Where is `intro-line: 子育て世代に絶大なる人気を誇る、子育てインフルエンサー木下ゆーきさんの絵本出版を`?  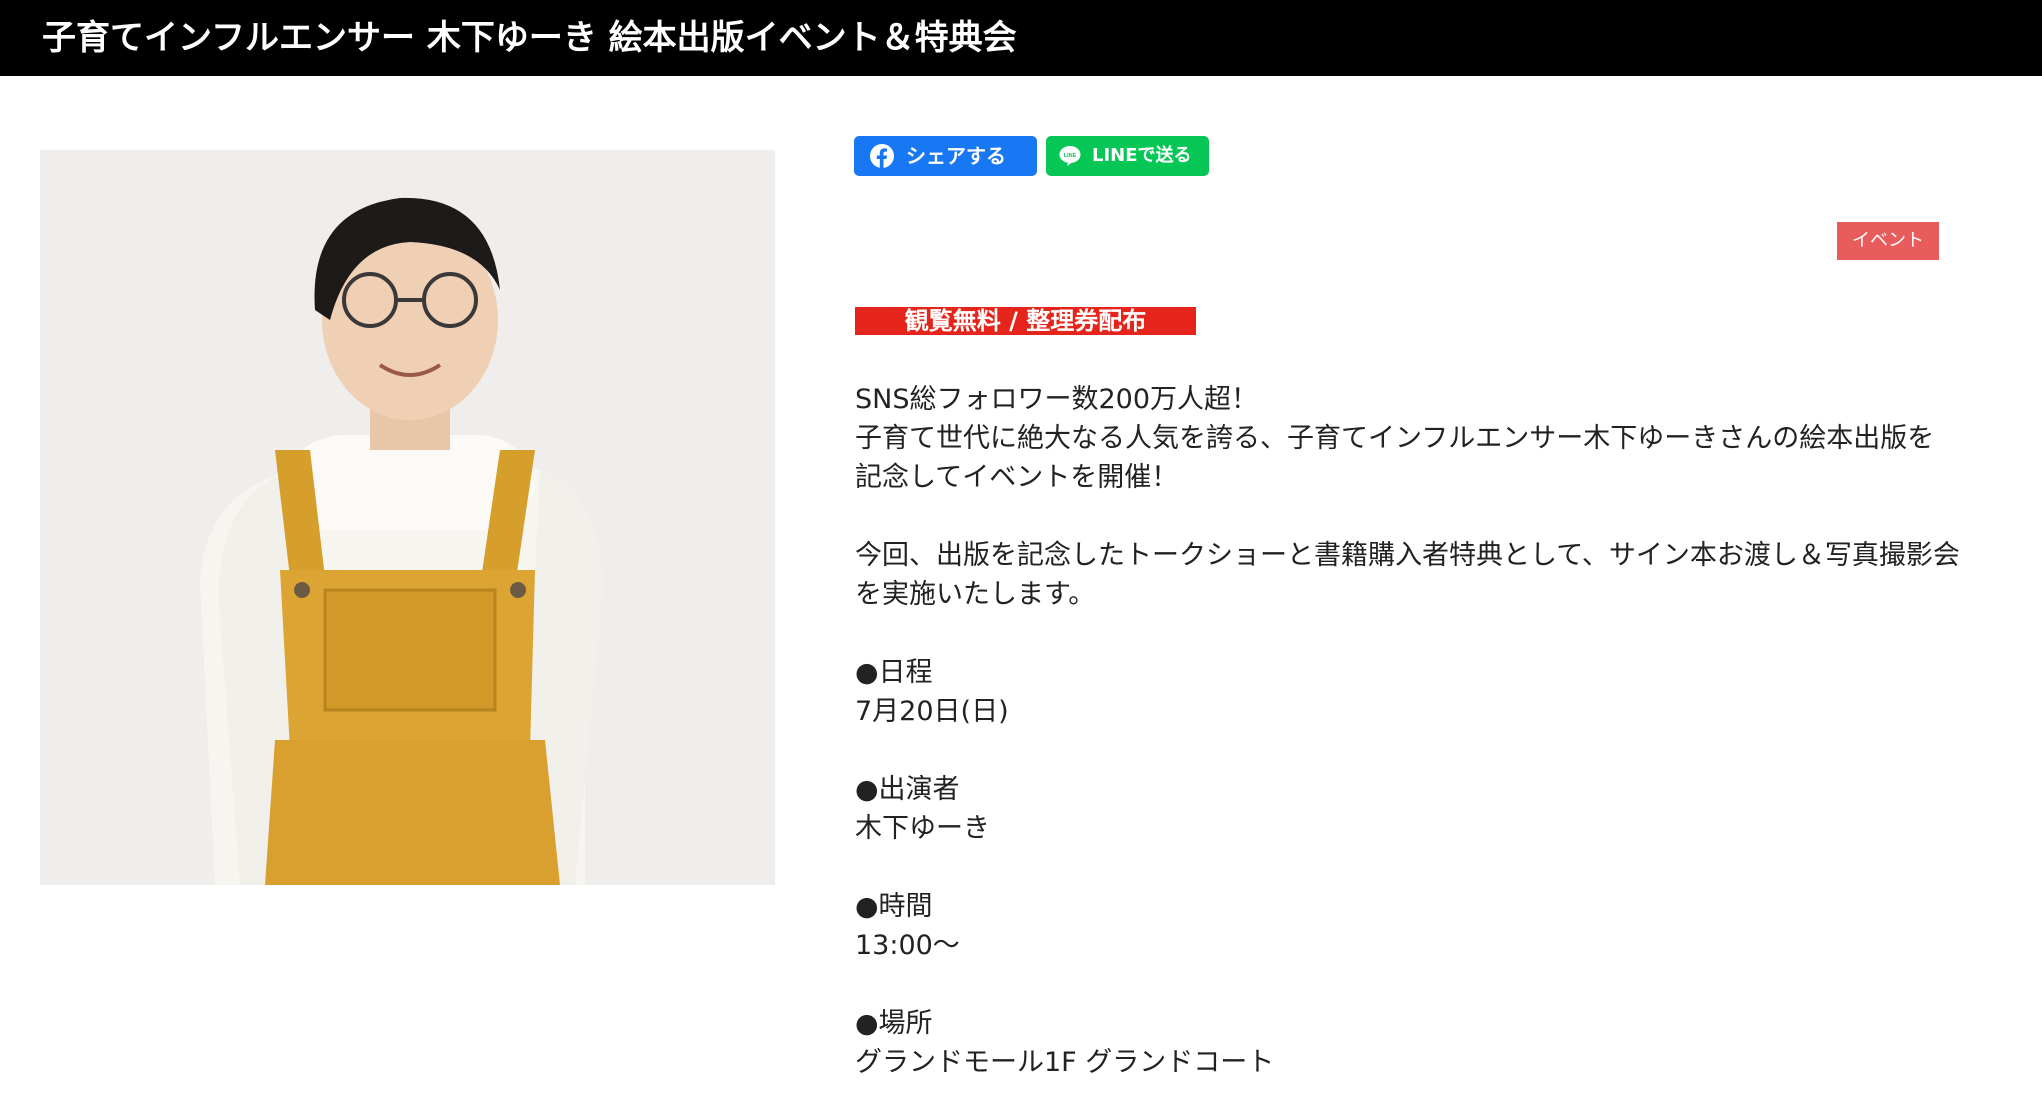 intro-line: 子育て世代に絶大なる人気を誇る、子育てインフルエンサー木下ゆーきさんの絵本出版を is located at coordinates (1395, 438).